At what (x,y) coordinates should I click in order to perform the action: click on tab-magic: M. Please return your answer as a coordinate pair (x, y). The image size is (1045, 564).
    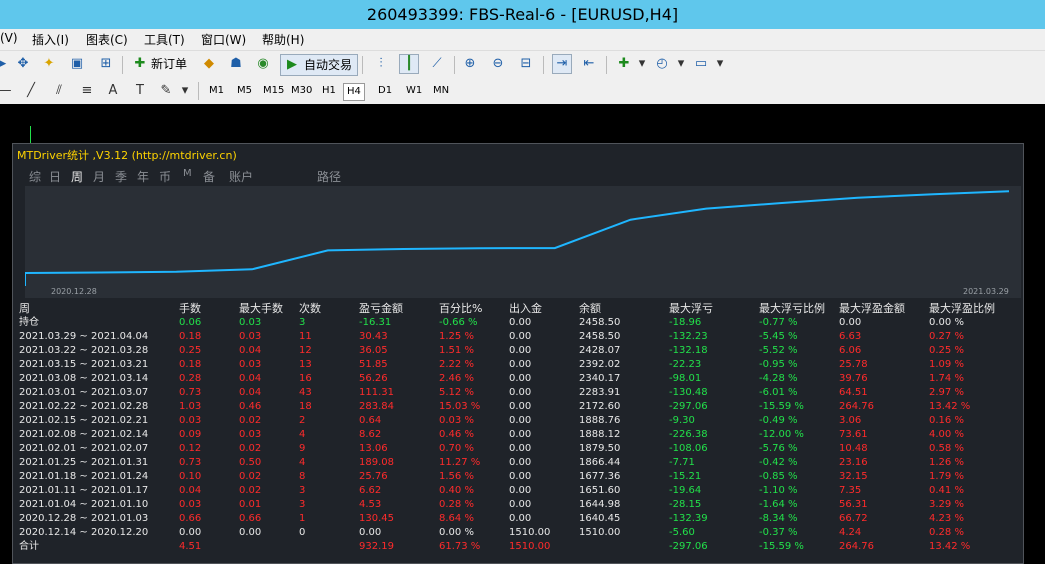
    Looking at the image, I should click on (187, 173).